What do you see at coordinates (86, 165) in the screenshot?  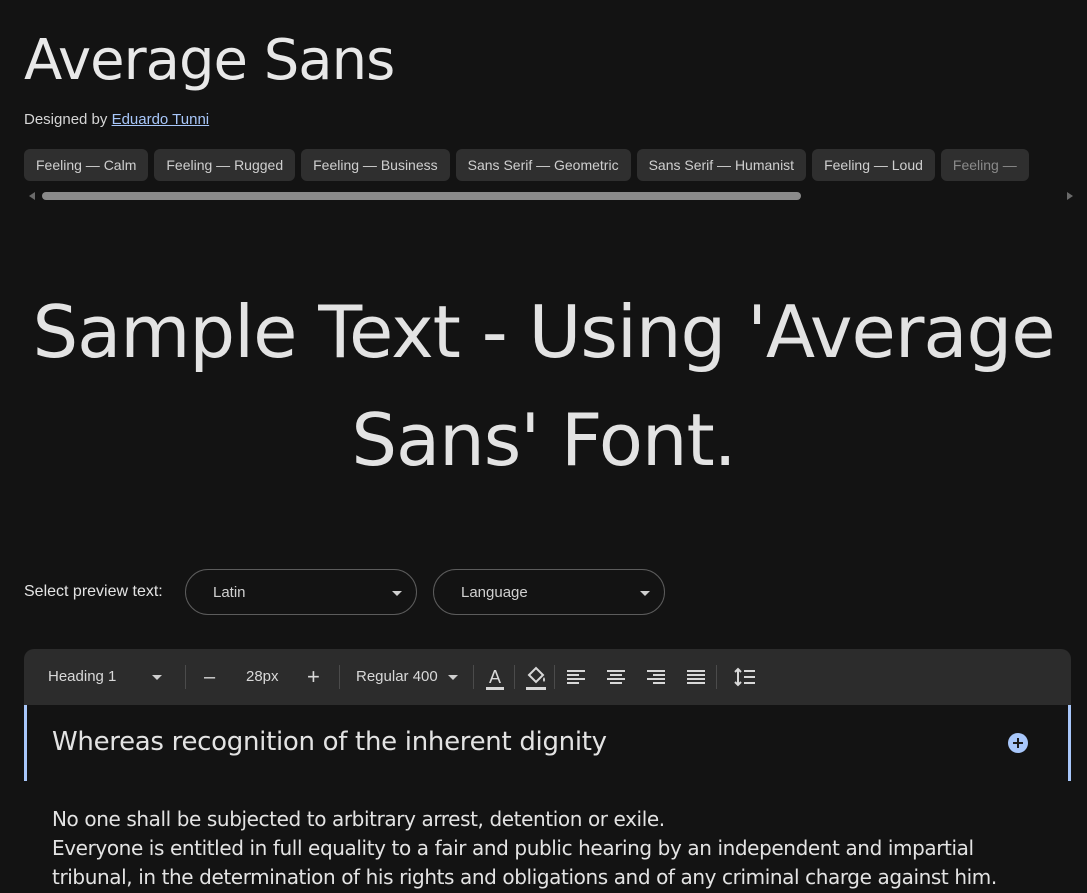 I see `tag-chip: Feeling — Calm` at bounding box center [86, 165].